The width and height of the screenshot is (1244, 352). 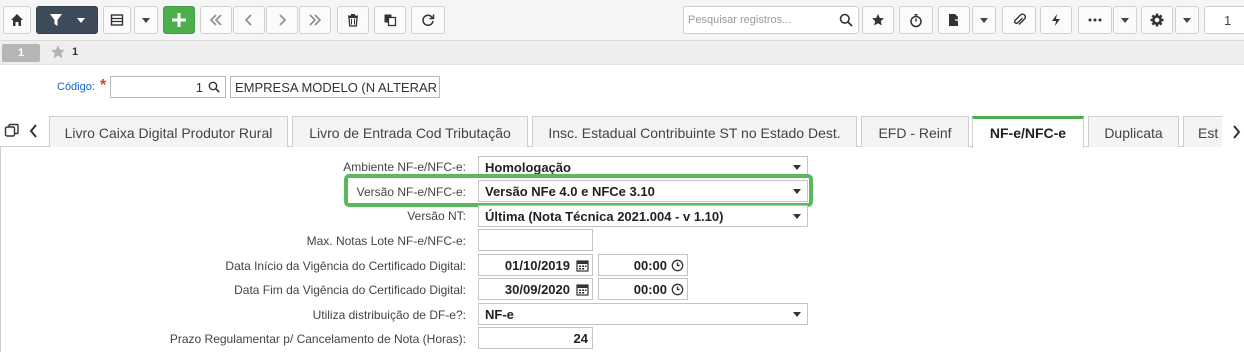 I want to click on copy-button, so click(x=390, y=20).